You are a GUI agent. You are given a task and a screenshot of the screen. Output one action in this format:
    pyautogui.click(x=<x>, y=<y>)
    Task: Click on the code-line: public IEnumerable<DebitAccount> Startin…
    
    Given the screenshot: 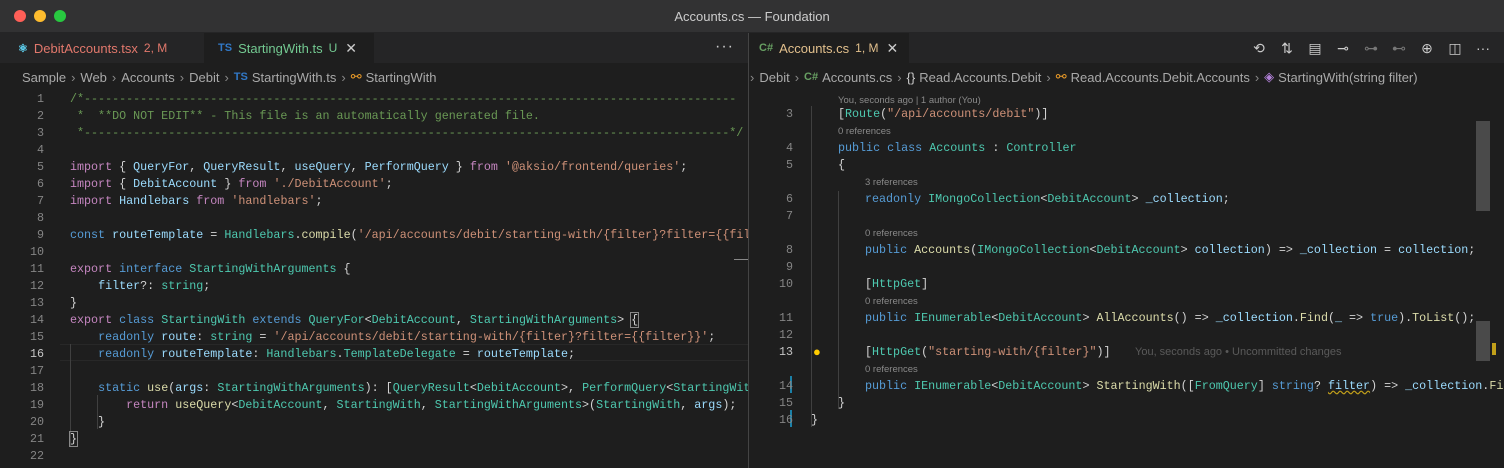 What is the action you would take?
    pyautogui.click(x=1184, y=386)
    